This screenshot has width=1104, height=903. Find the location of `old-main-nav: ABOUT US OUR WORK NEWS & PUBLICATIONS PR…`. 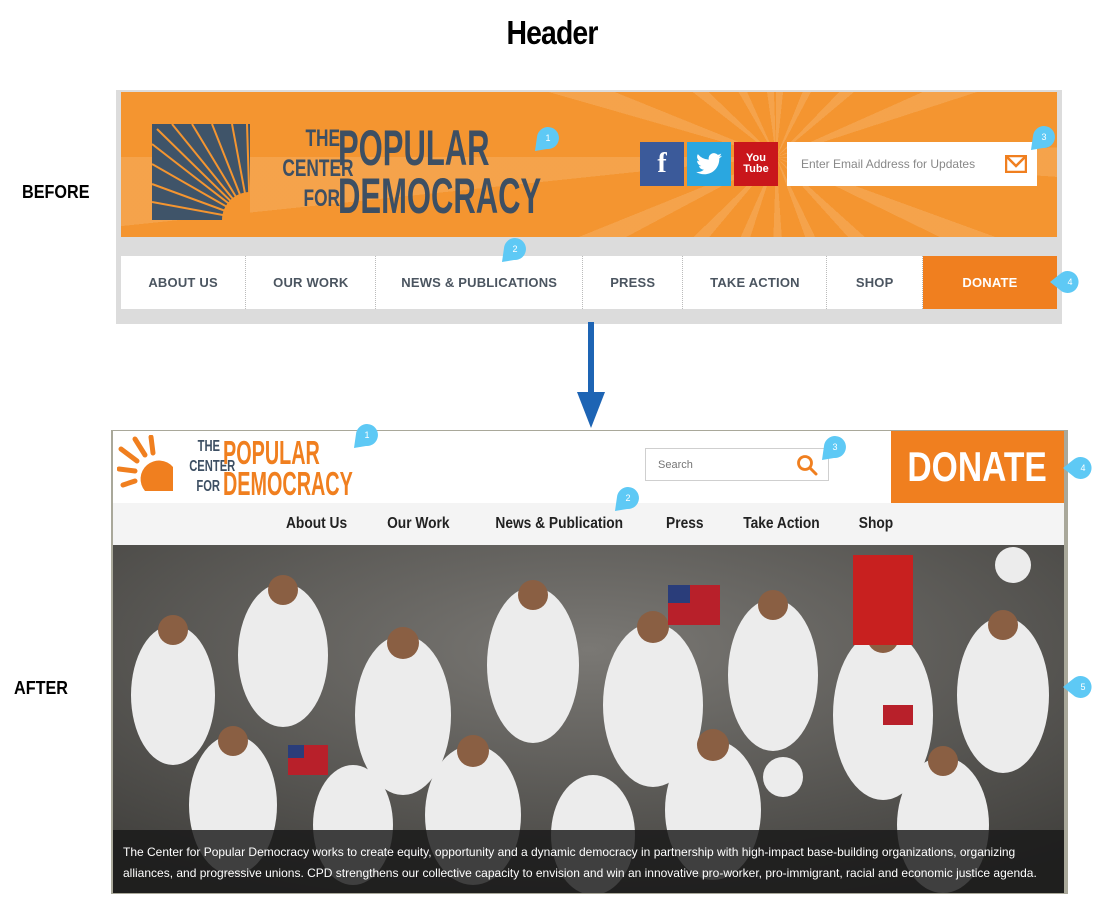

old-main-nav: ABOUT US OUR WORK NEWS & PUBLICATIONS PR… is located at coordinates (589, 282).